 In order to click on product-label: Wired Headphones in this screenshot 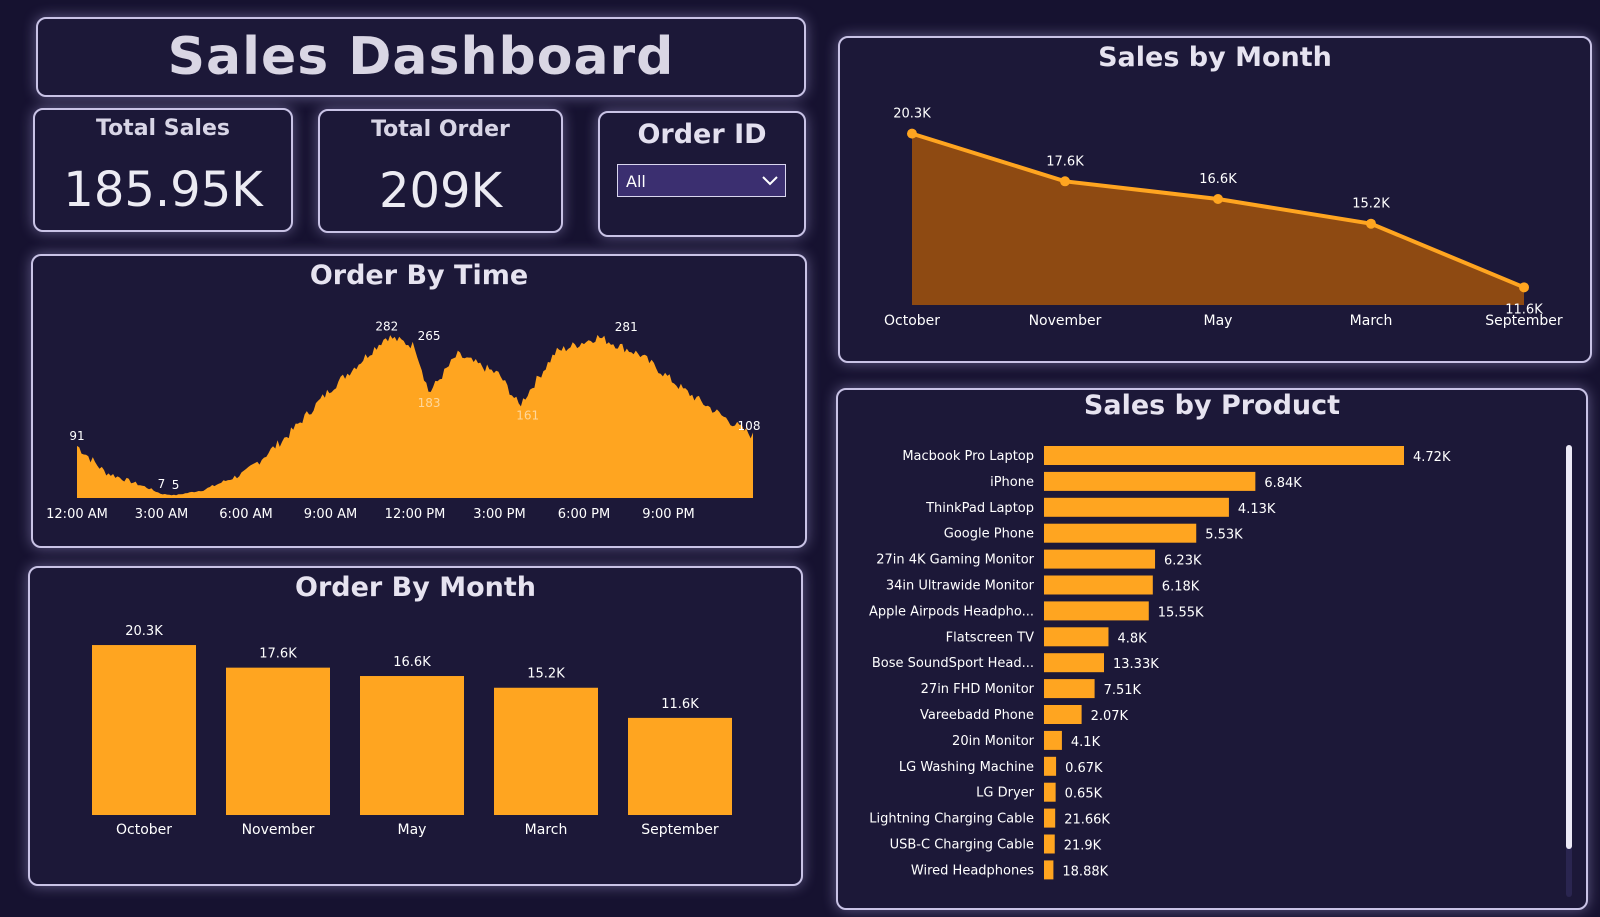, I will do `click(972, 870)`.